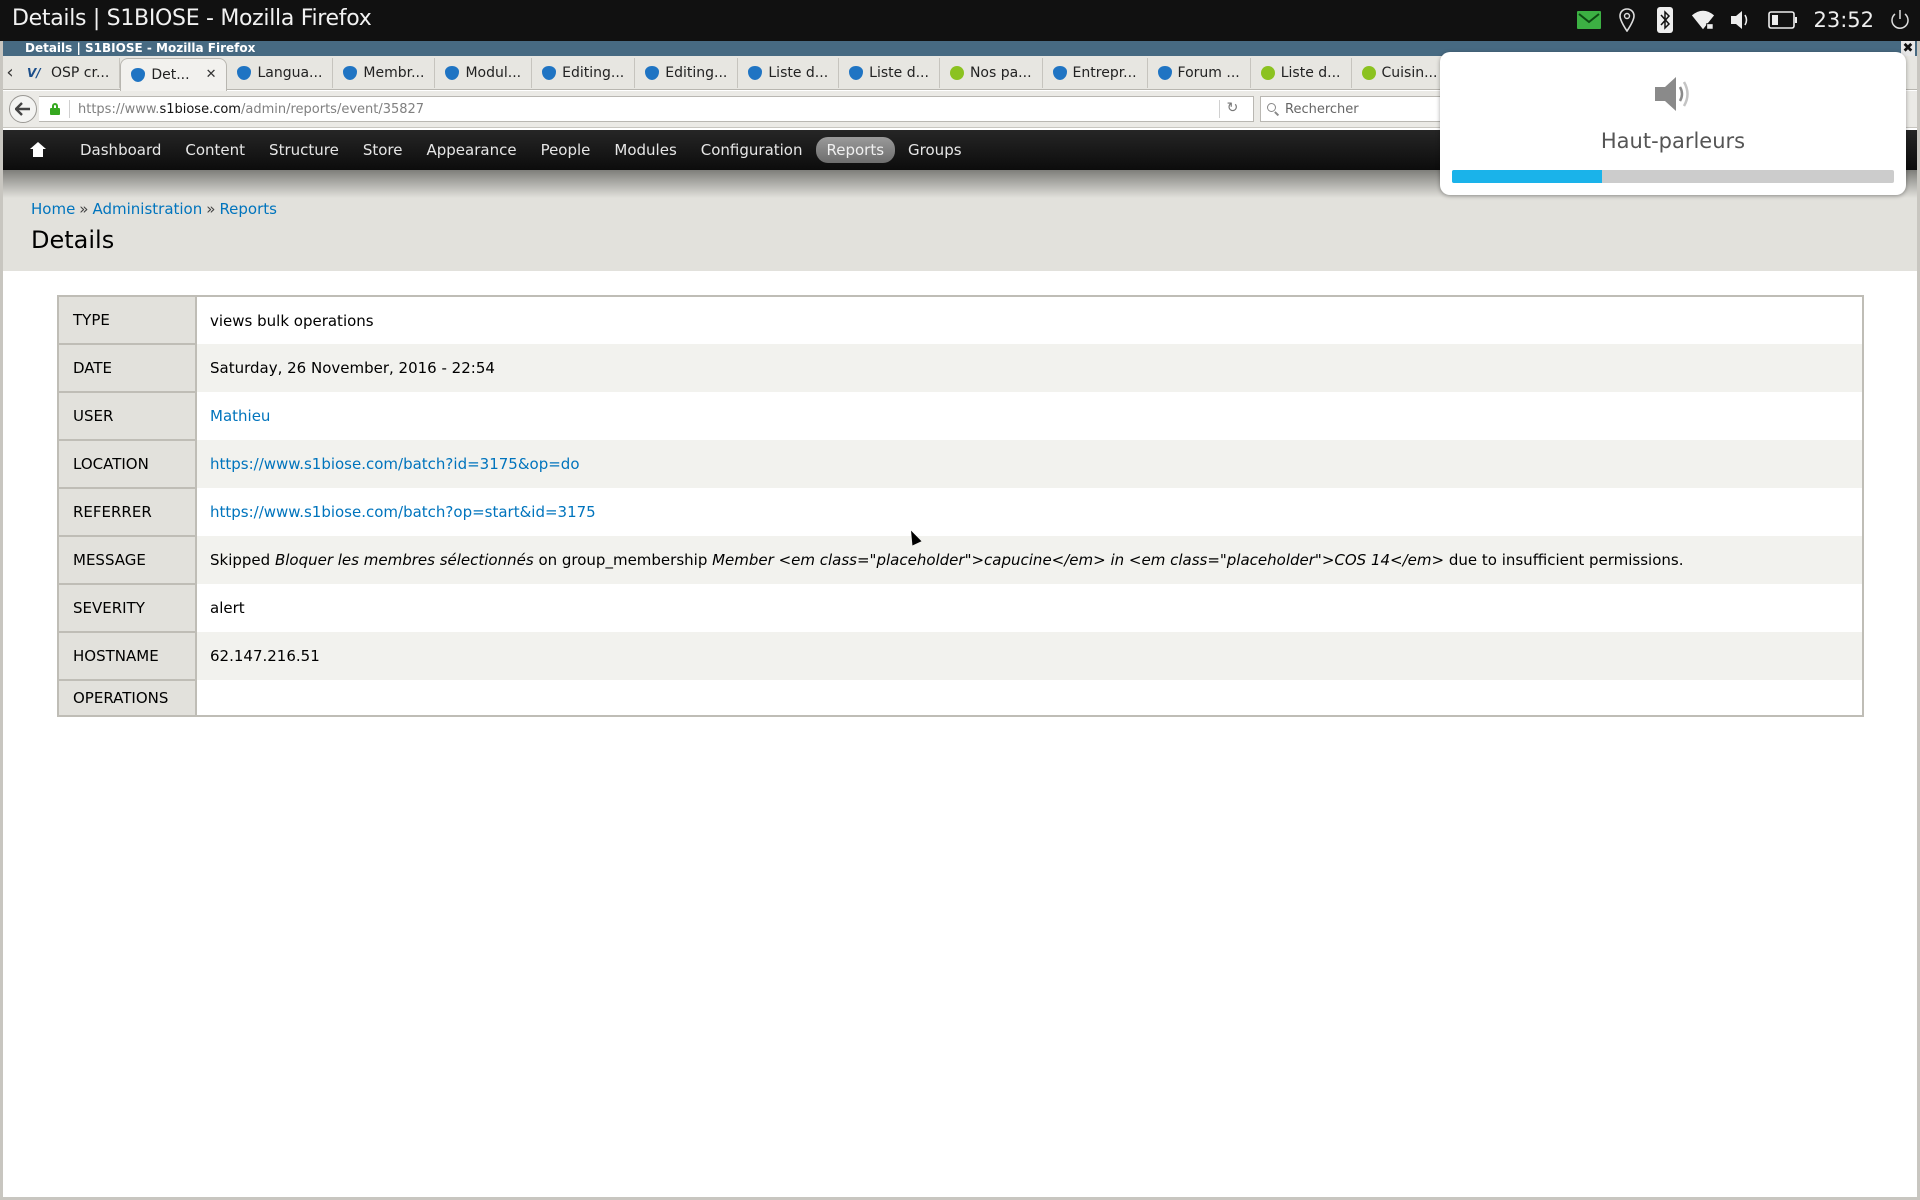  Describe the element at coordinates (120, 150) in the screenshot. I see `nav-item-dashboard: Dashboard` at that location.